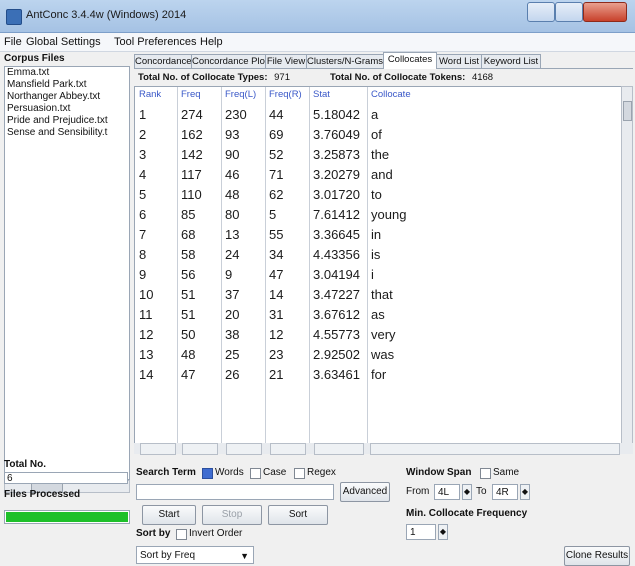  Describe the element at coordinates (321, 94) in the screenshot. I see `column-header-stat: Stat` at that location.